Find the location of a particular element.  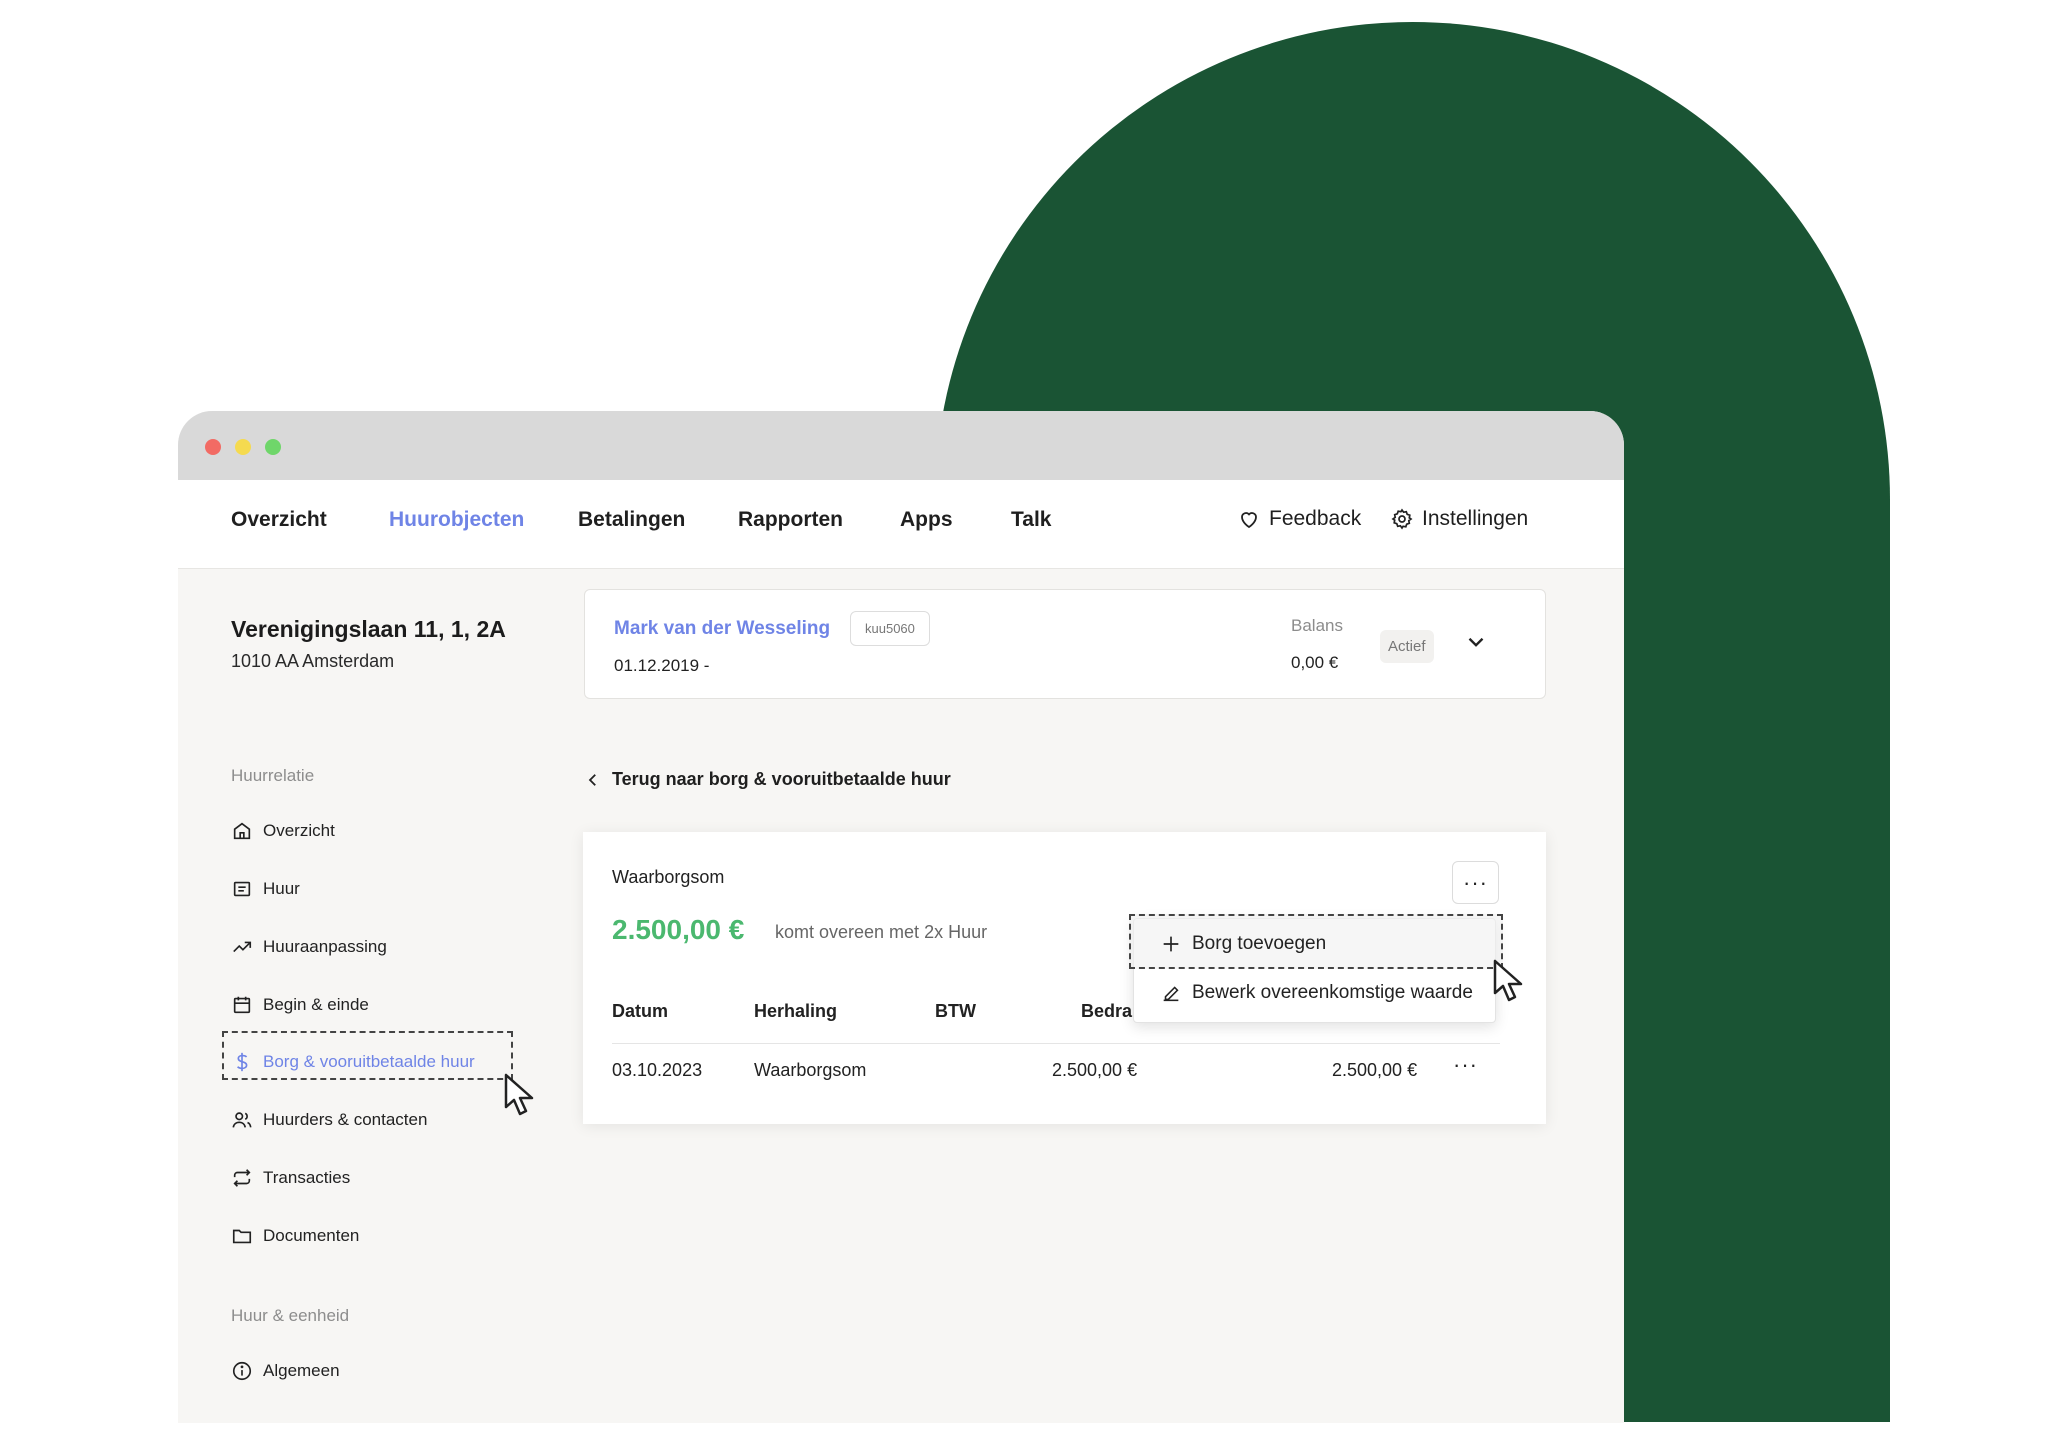

window-titlebar is located at coordinates (901, 445).